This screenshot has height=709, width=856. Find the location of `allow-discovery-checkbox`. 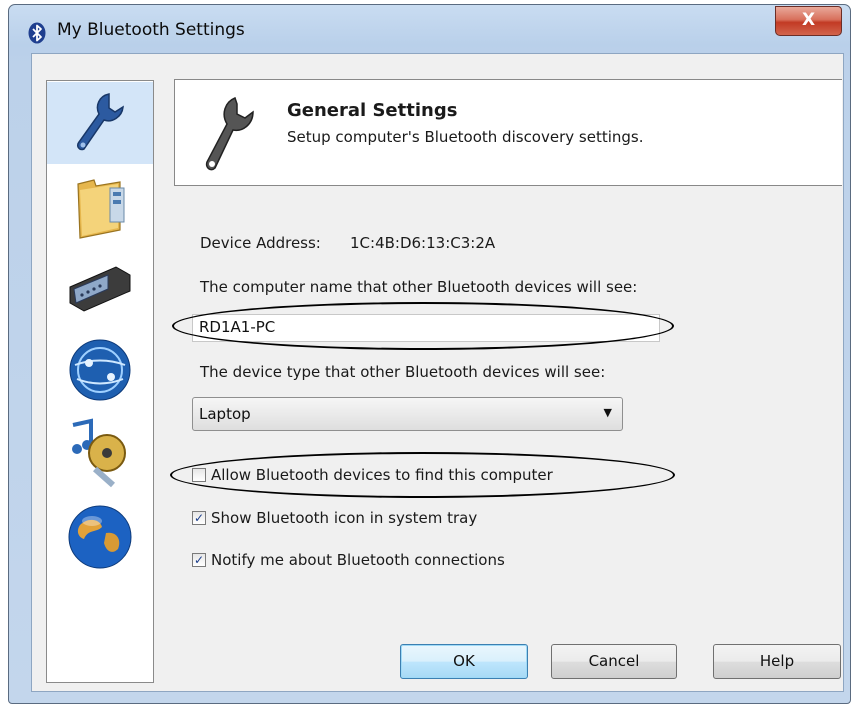

allow-discovery-checkbox is located at coordinates (199, 475).